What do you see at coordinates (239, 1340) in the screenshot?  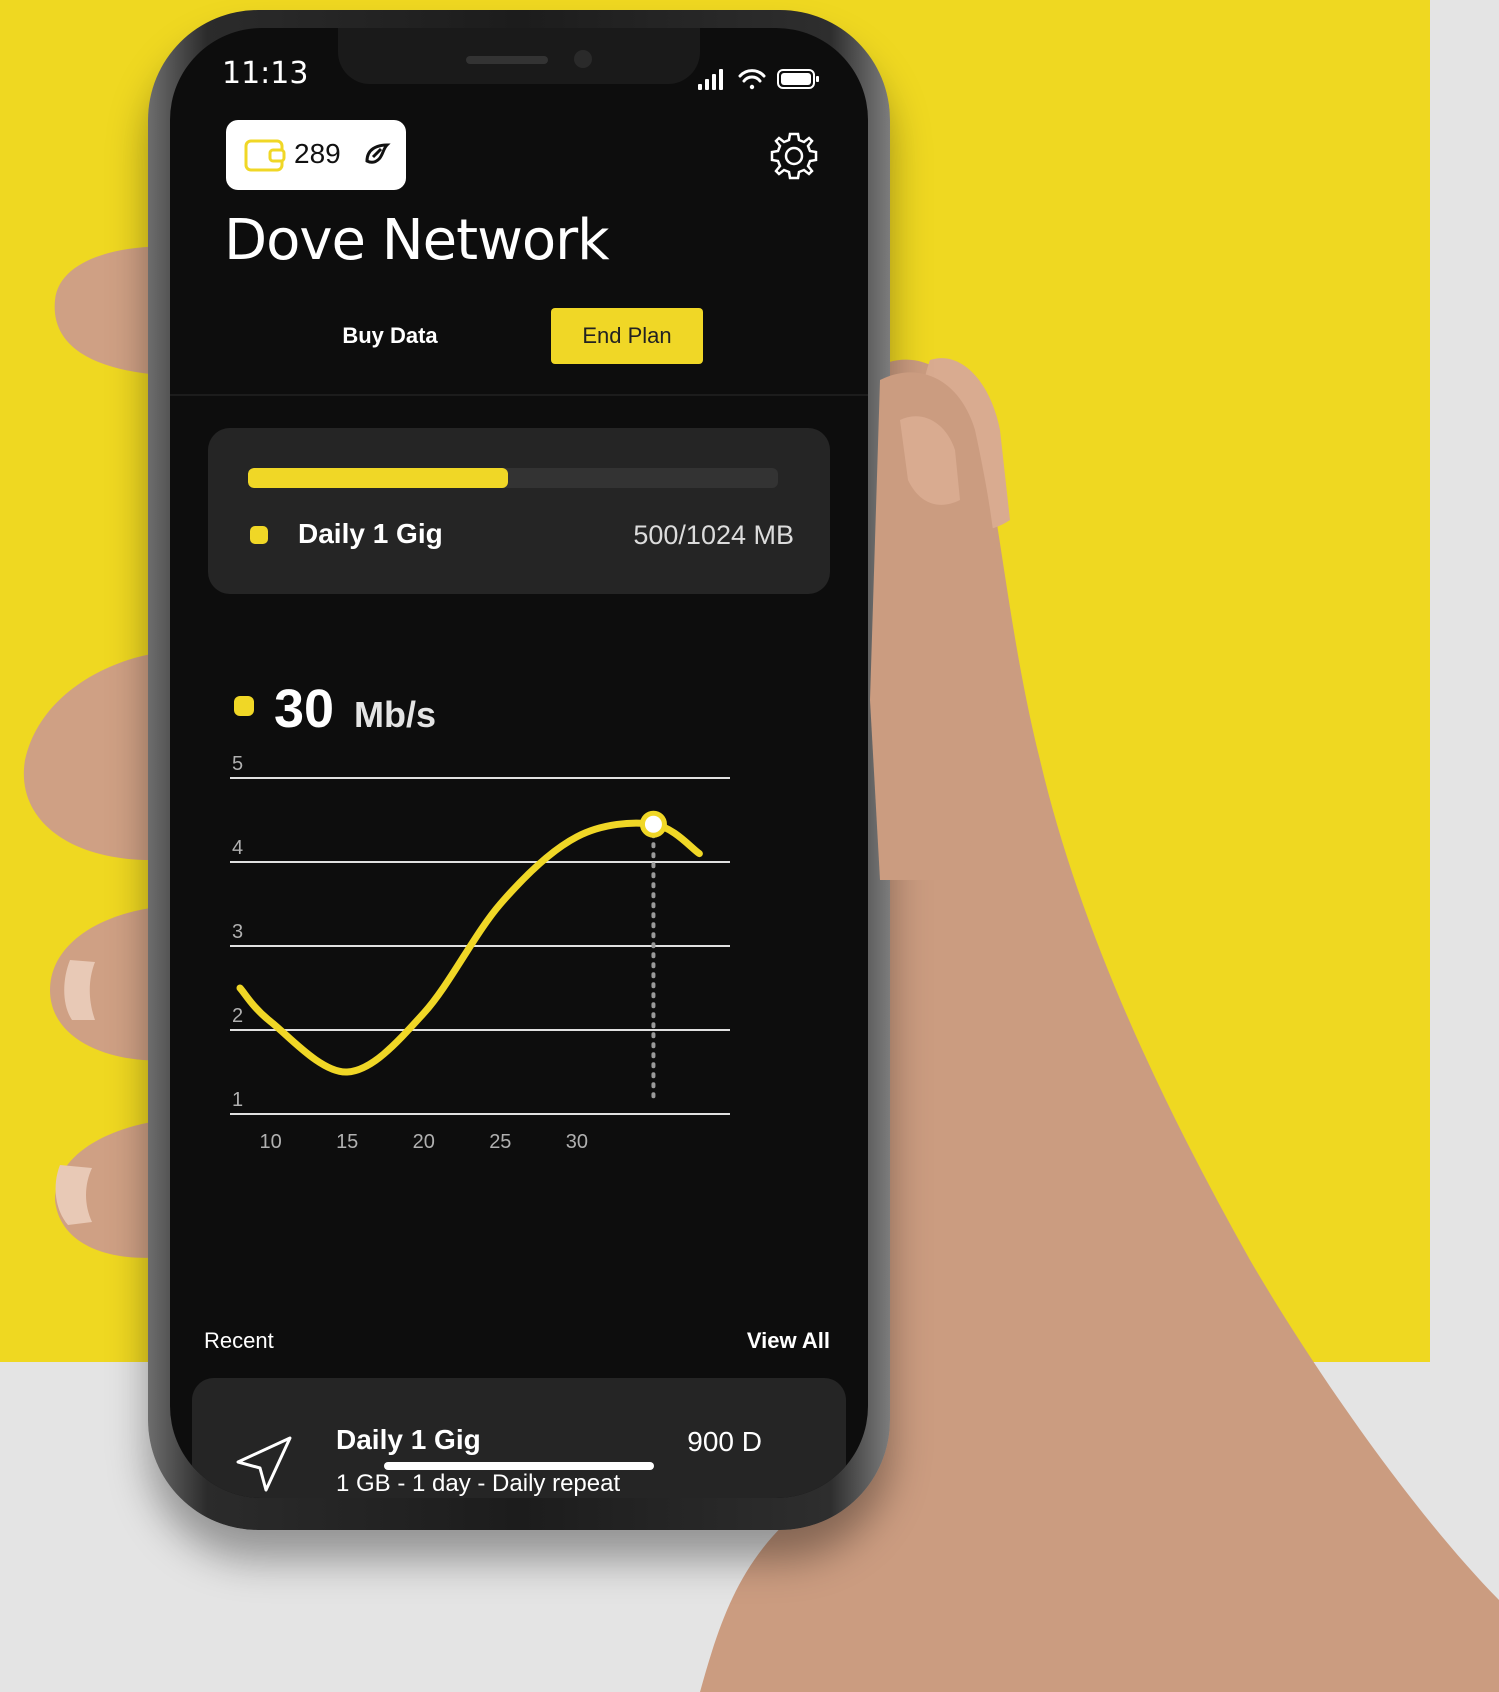 I see `recent-section-label: Recent` at bounding box center [239, 1340].